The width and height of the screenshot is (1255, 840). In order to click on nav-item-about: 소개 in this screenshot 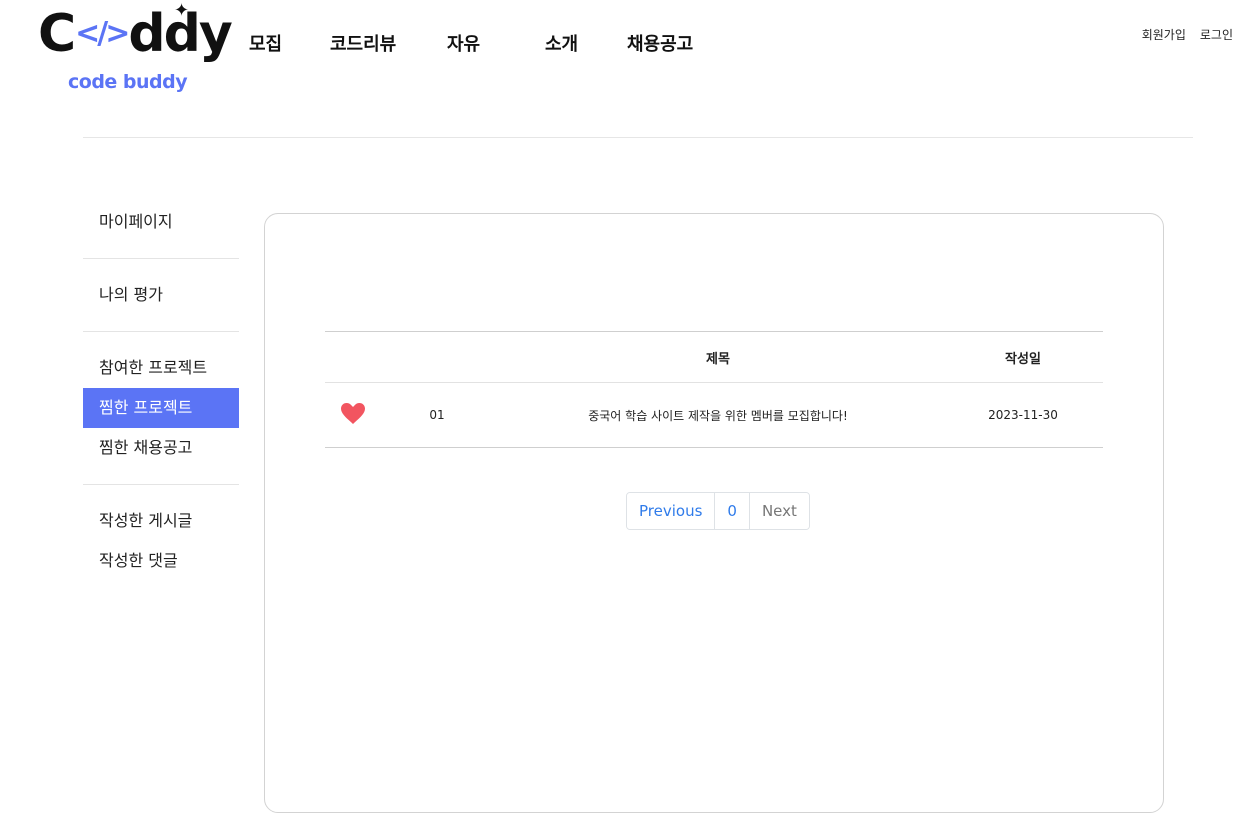, I will do `click(561, 43)`.